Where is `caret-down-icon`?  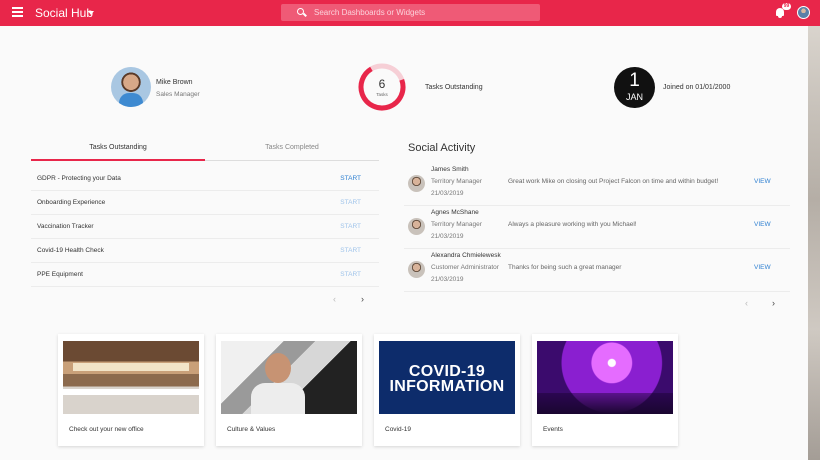 caret-down-icon is located at coordinates (91, 13).